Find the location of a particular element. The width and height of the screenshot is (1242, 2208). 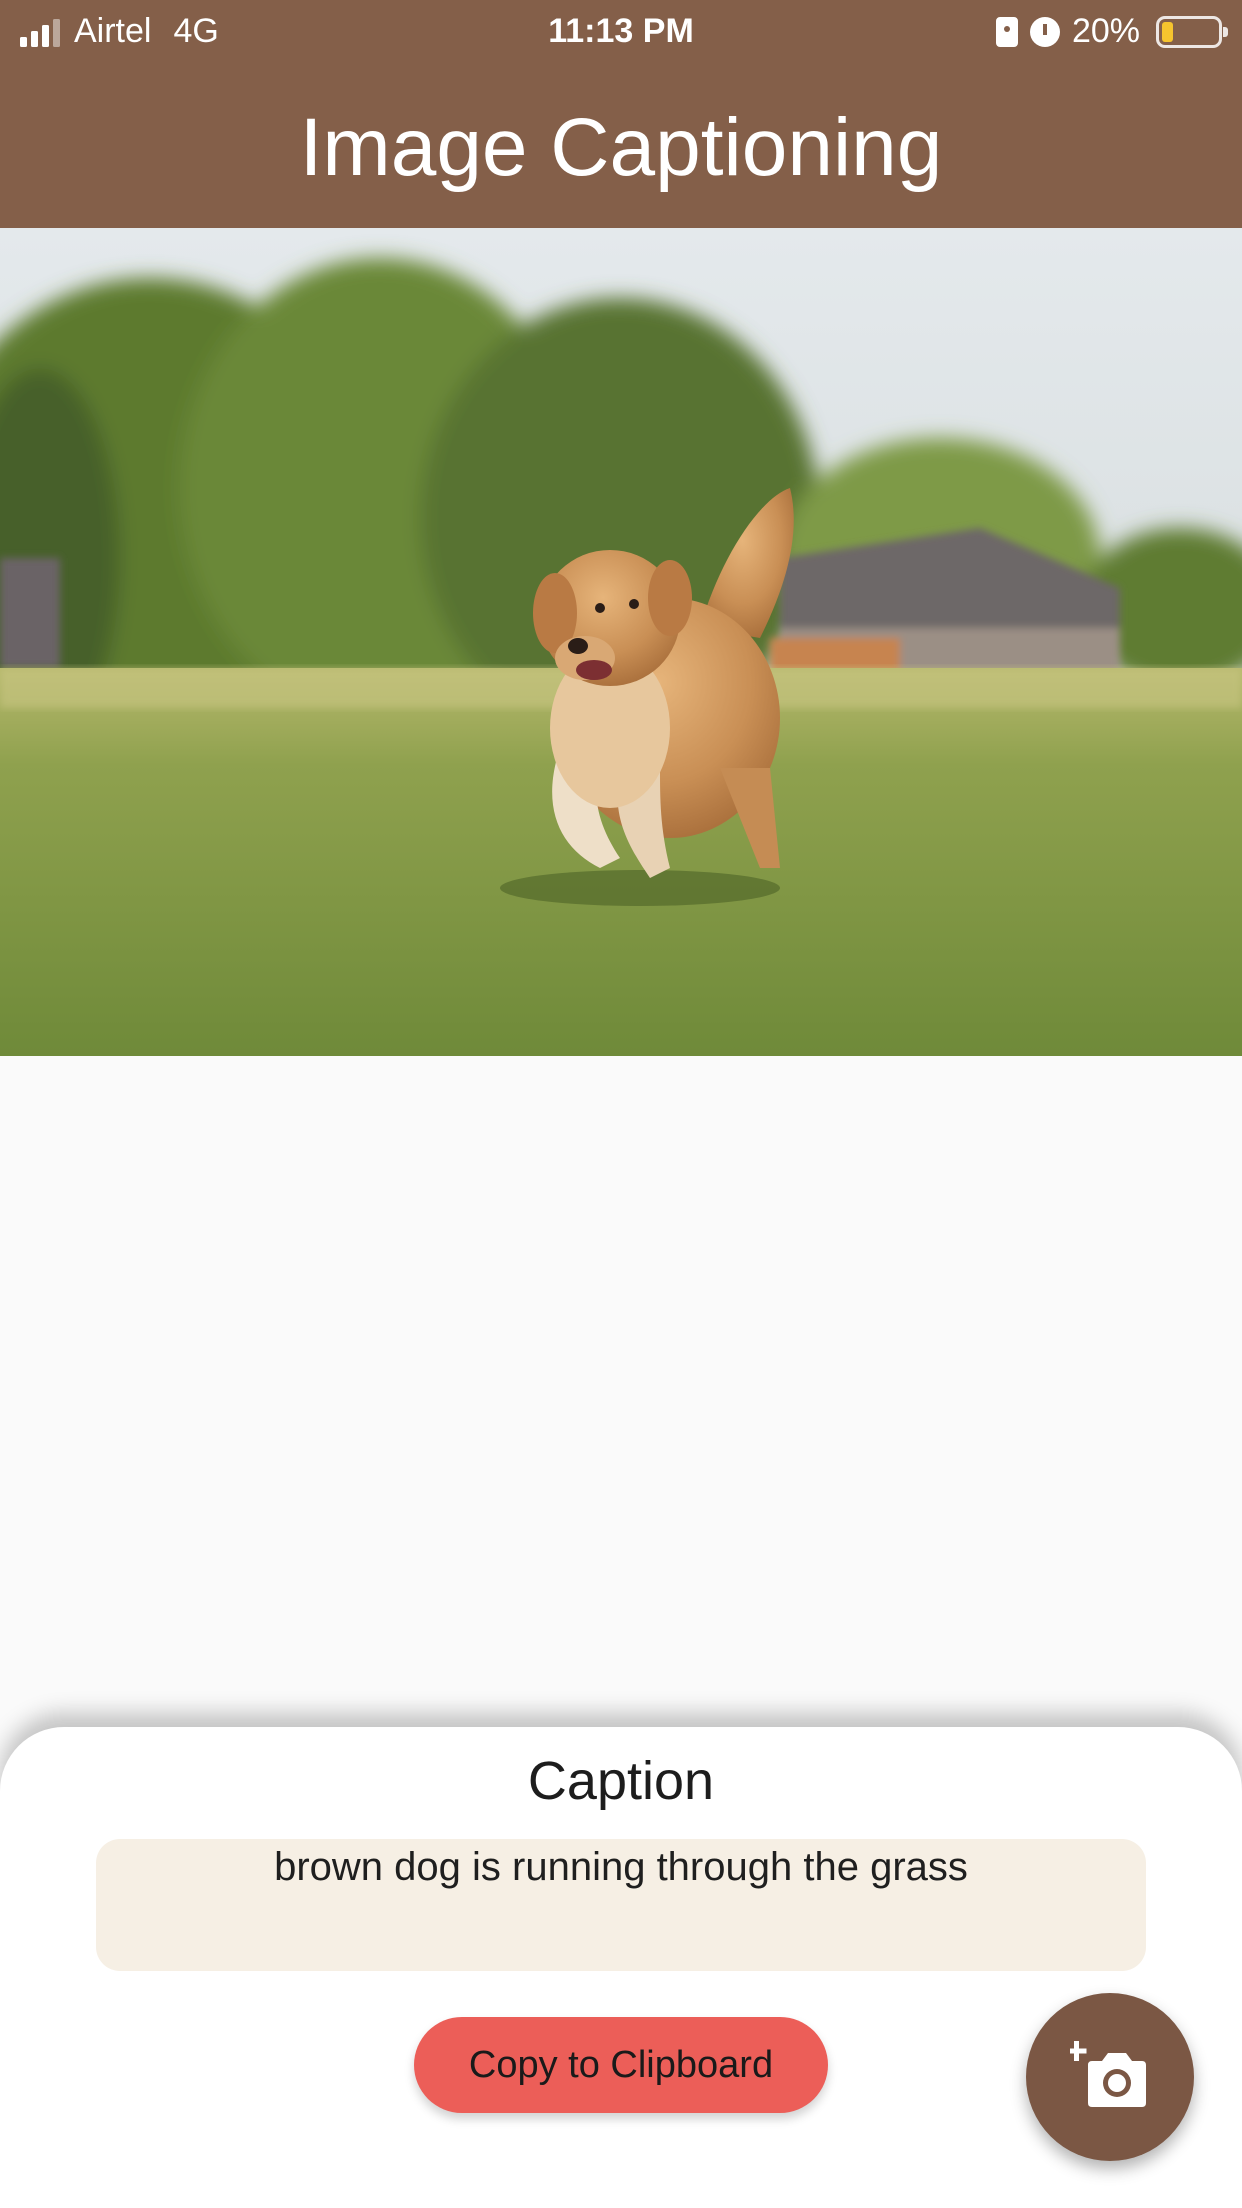

add-photo-camera-icon is located at coordinates (1108, 2074).